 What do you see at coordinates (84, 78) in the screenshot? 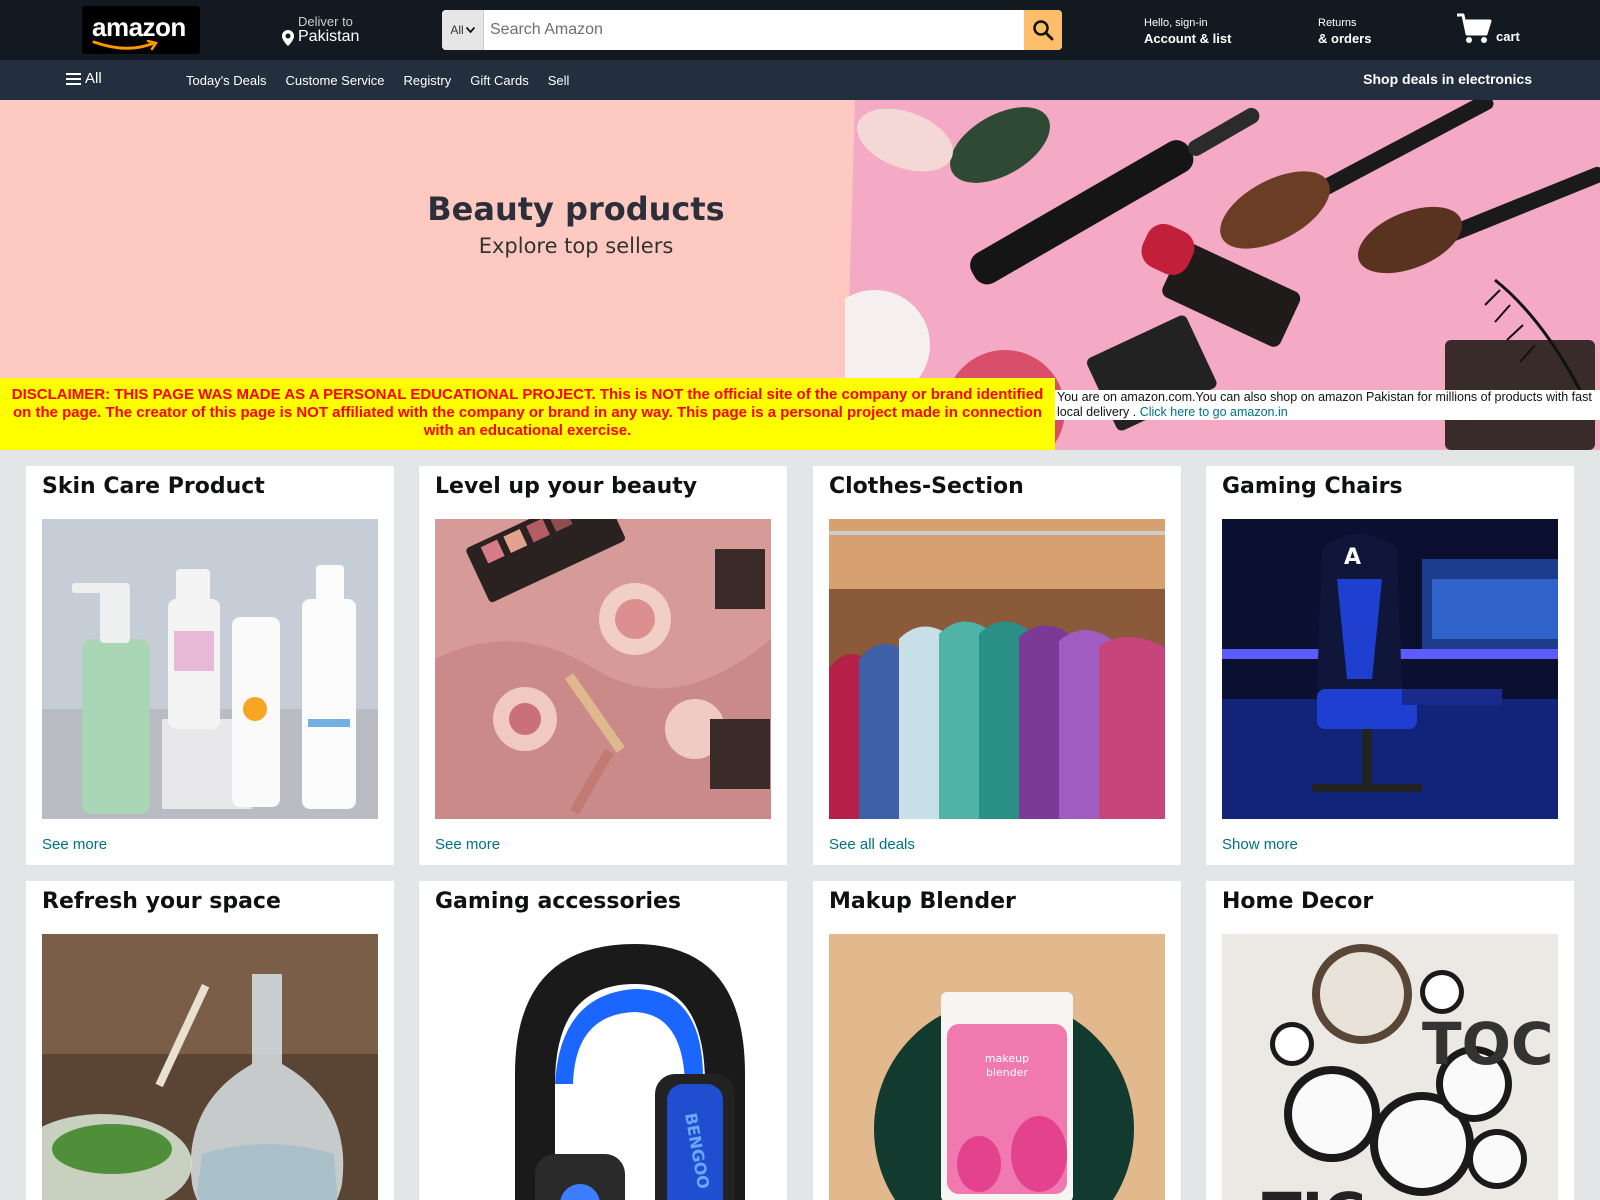
I see `all-menu-button: All` at bounding box center [84, 78].